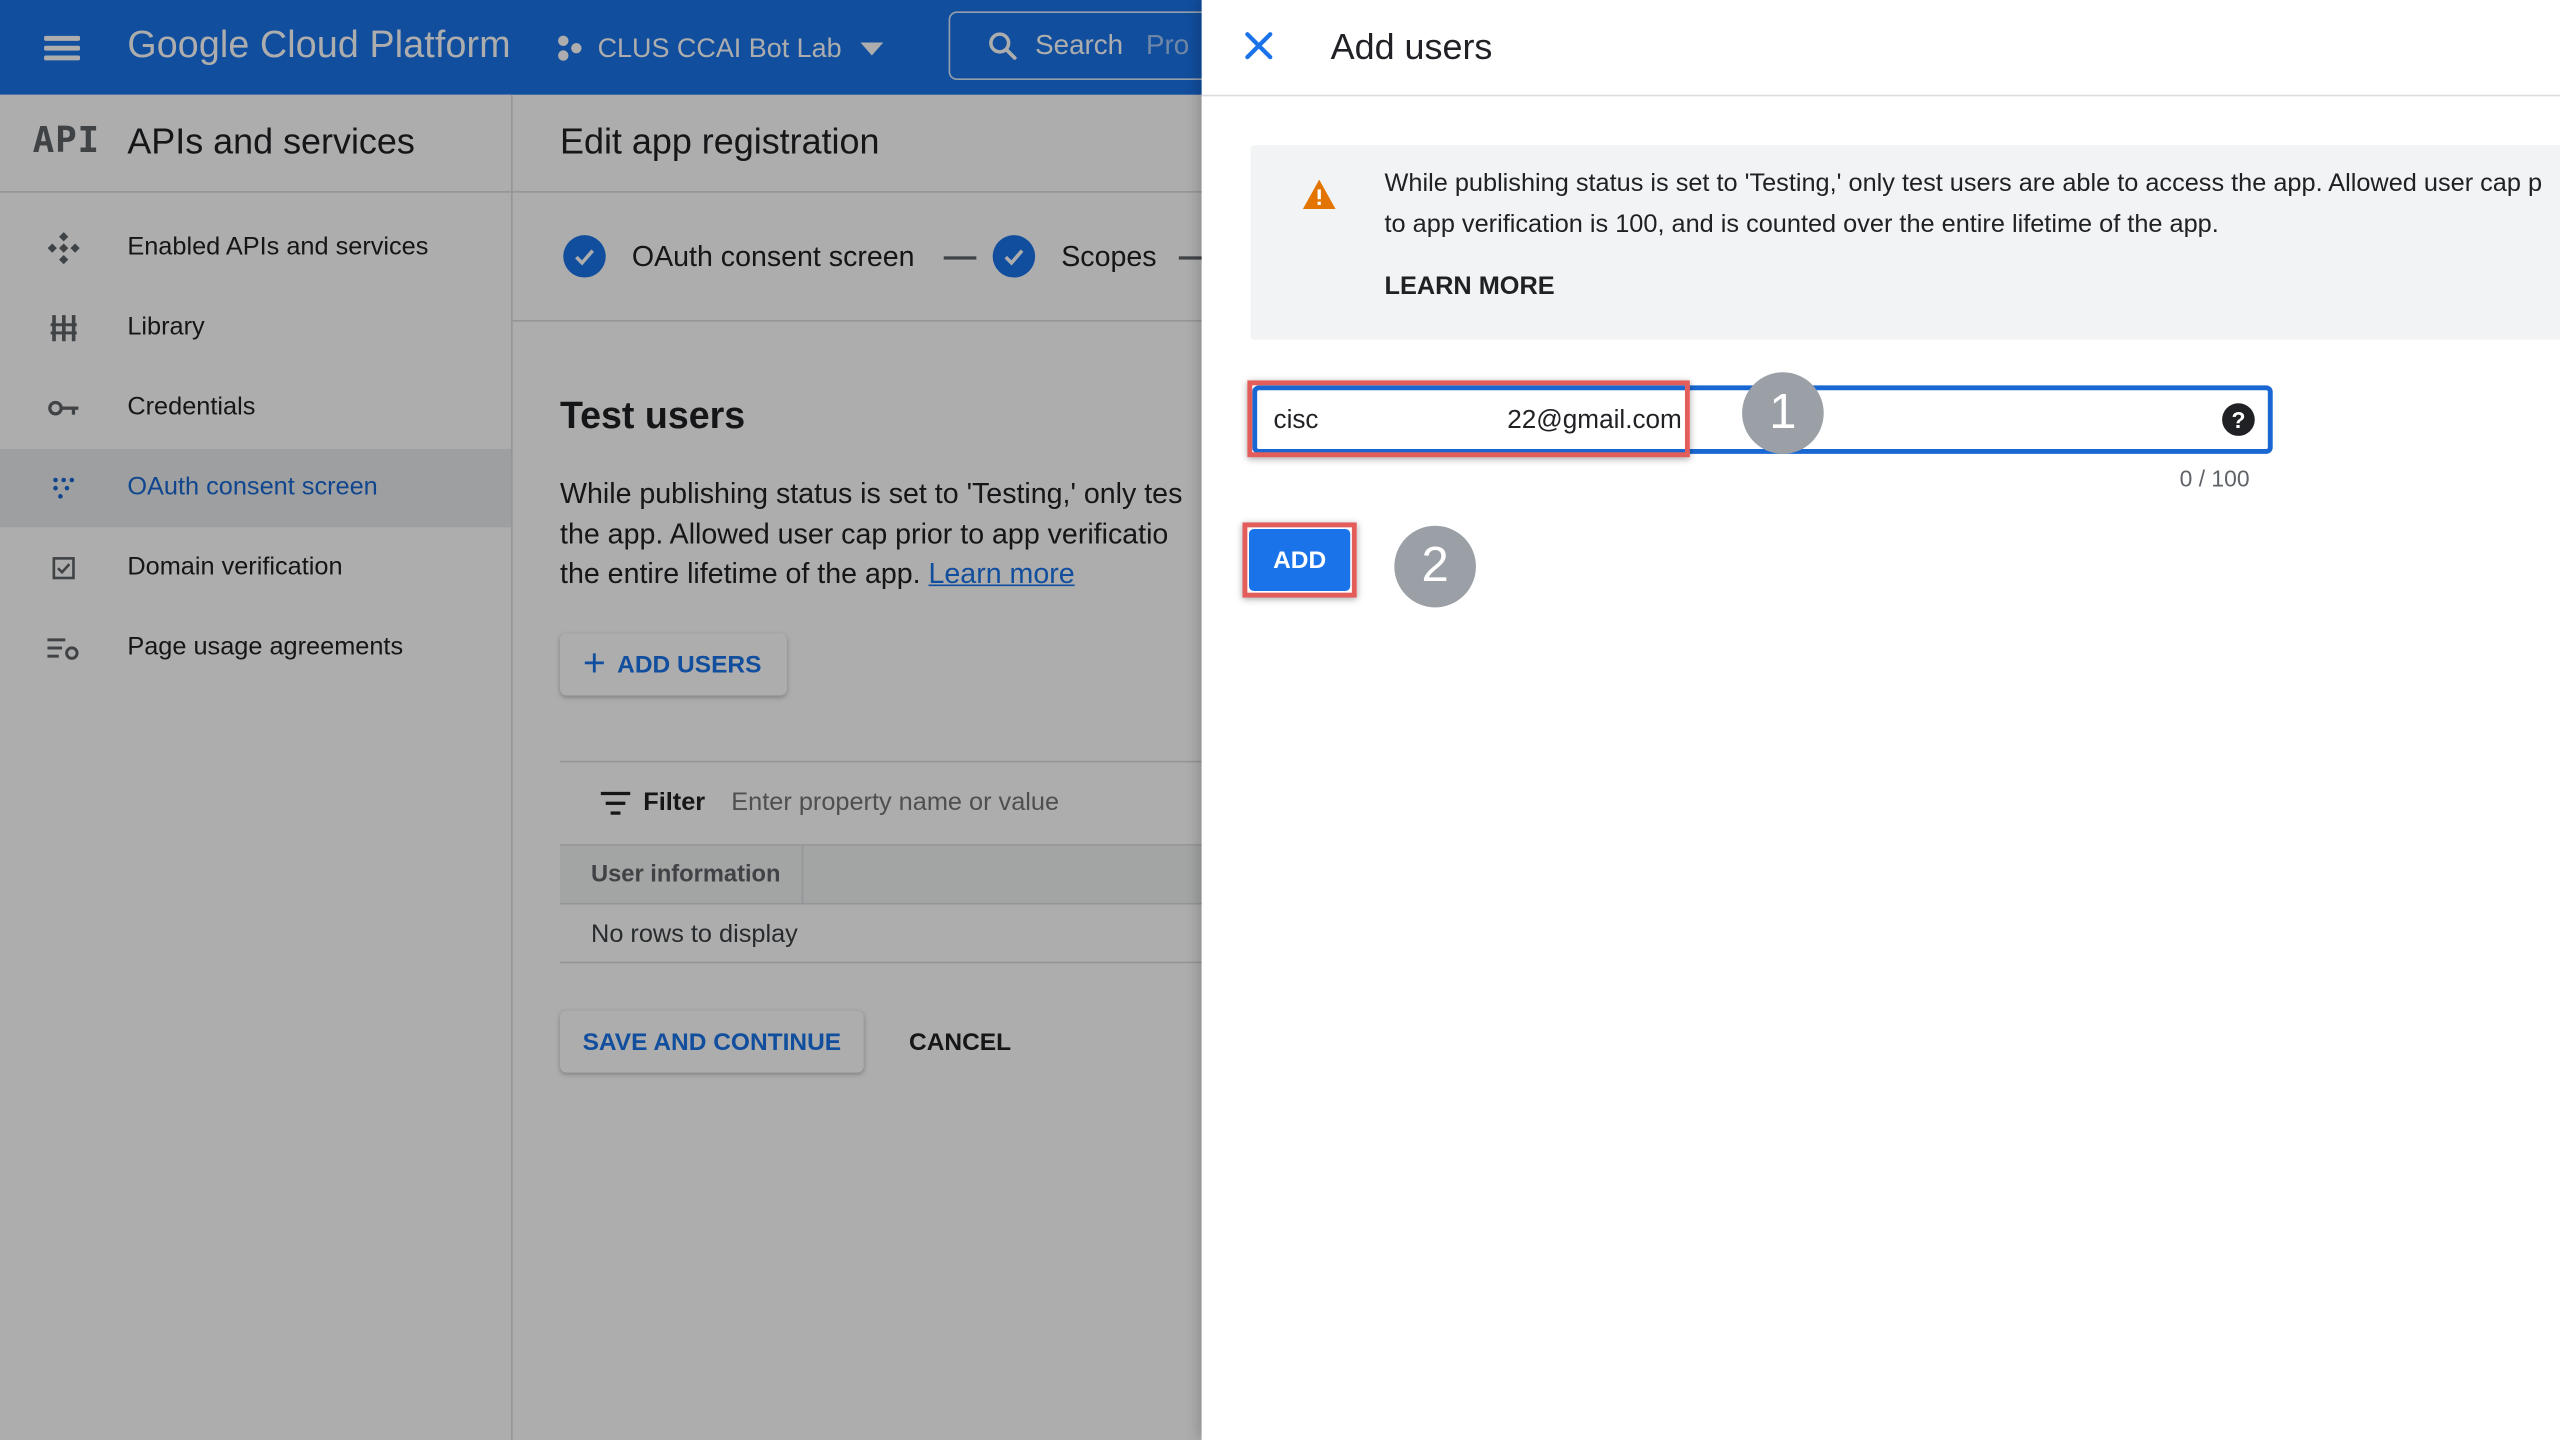 This screenshot has width=2560, height=1440. What do you see at coordinates (2214, 478) in the screenshot?
I see `character-counter: 0 / 100` at bounding box center [2214, 478].